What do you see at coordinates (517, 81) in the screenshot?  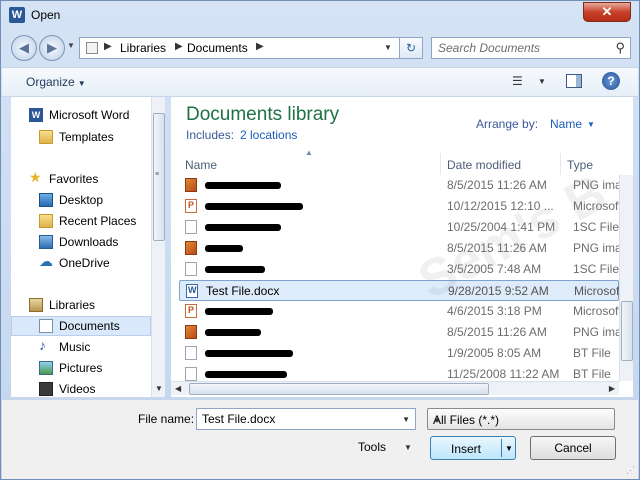 I see `change-view-icon: ☰` at bounding box center [517, 81].